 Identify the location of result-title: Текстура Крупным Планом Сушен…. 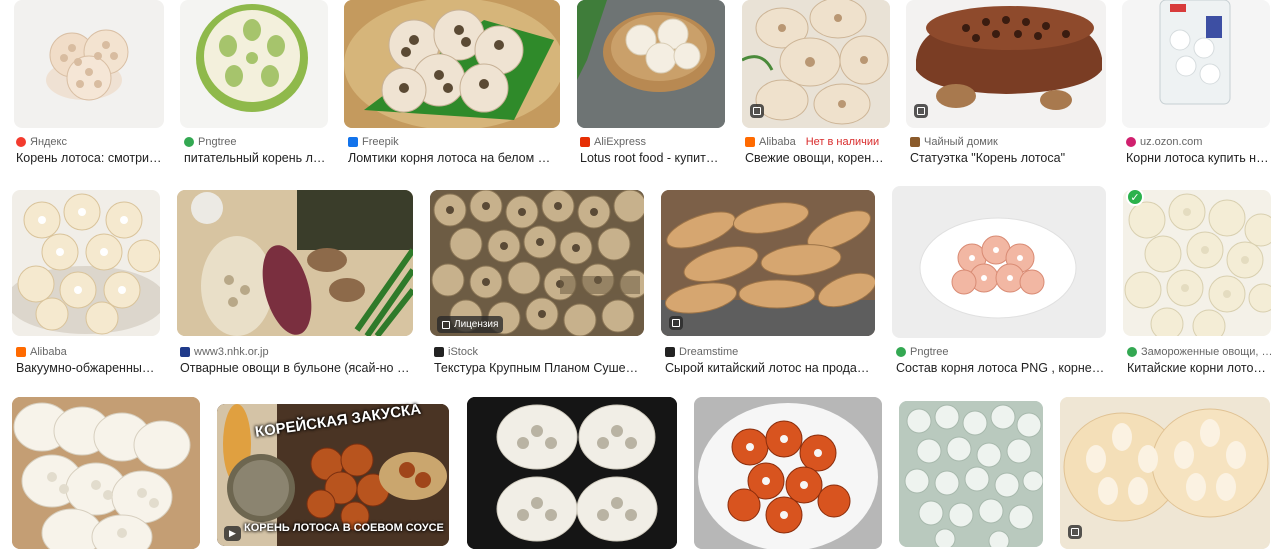
(539, 368).